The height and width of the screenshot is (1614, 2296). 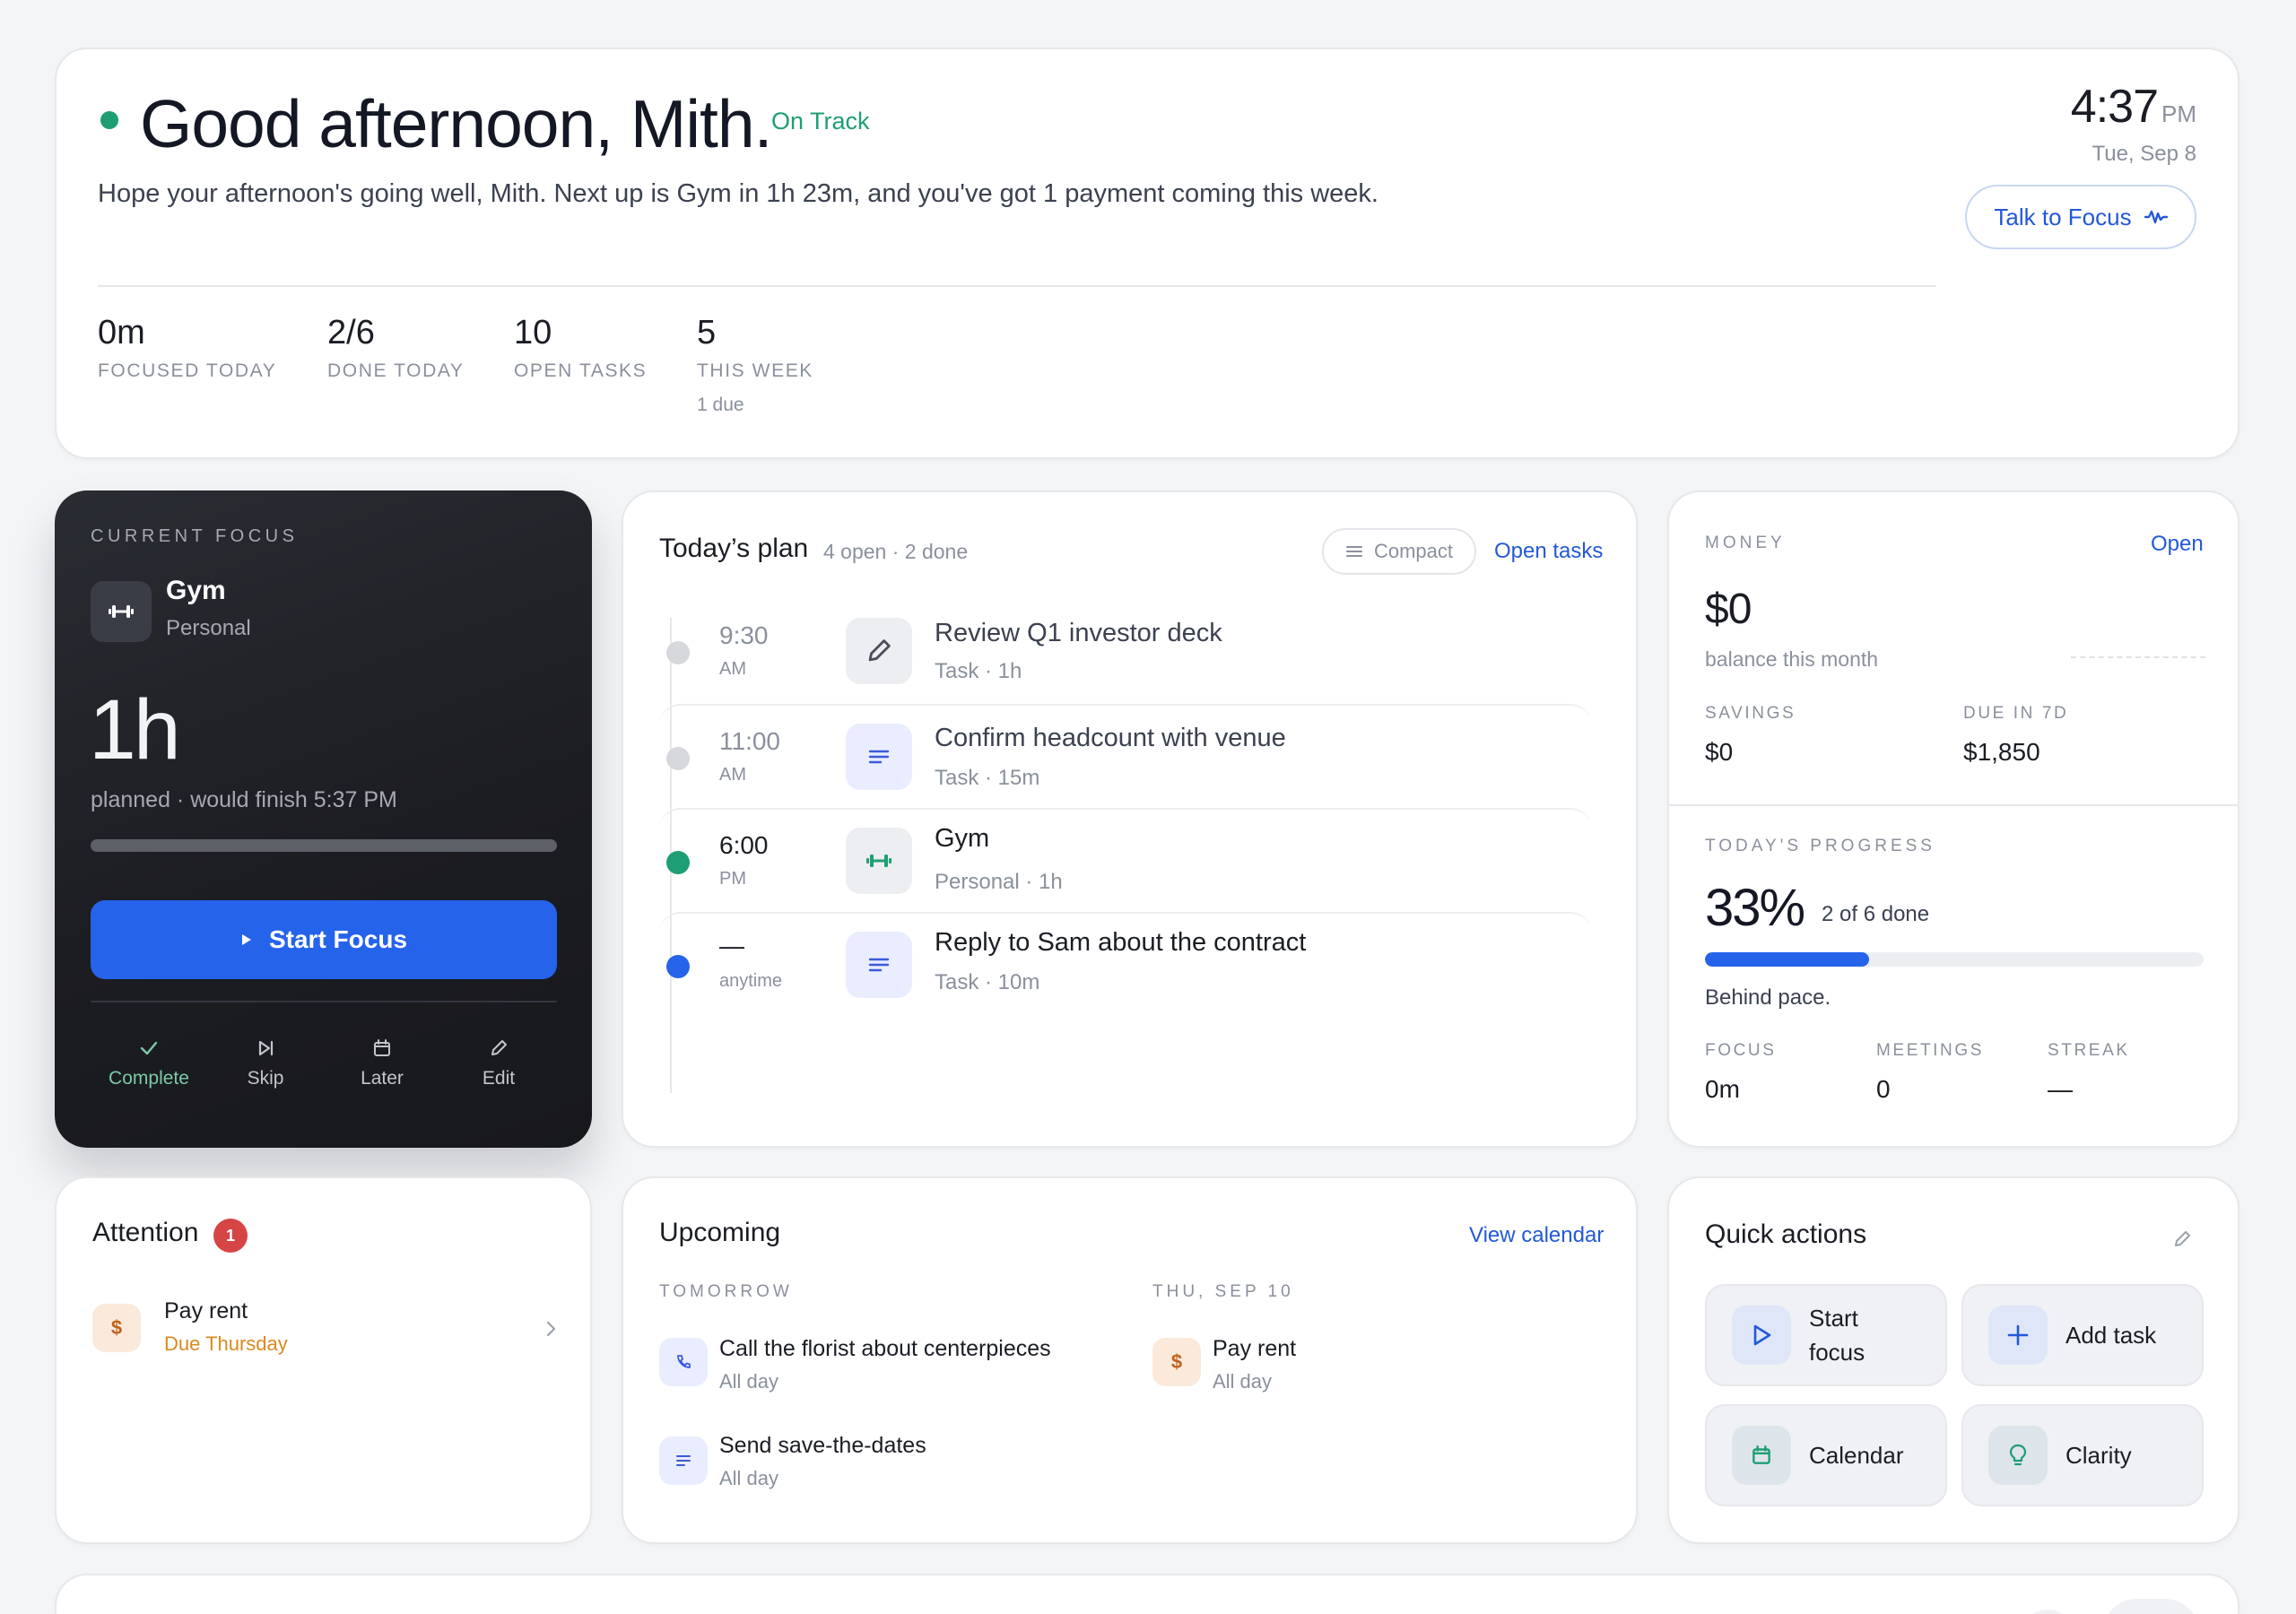 I want to click on edit-button: Edit, so click(x=498, y=1063).